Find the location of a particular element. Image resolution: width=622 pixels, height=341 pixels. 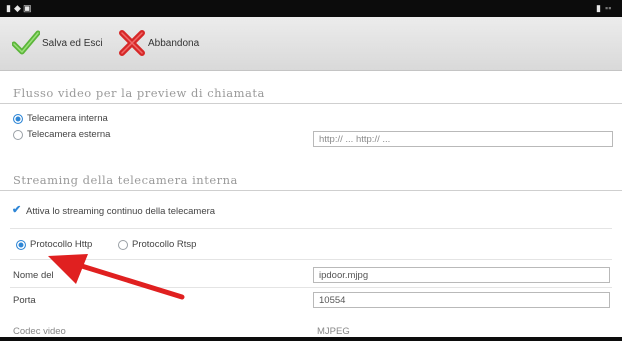

bottom-edge is located at coordinates (311, 339).